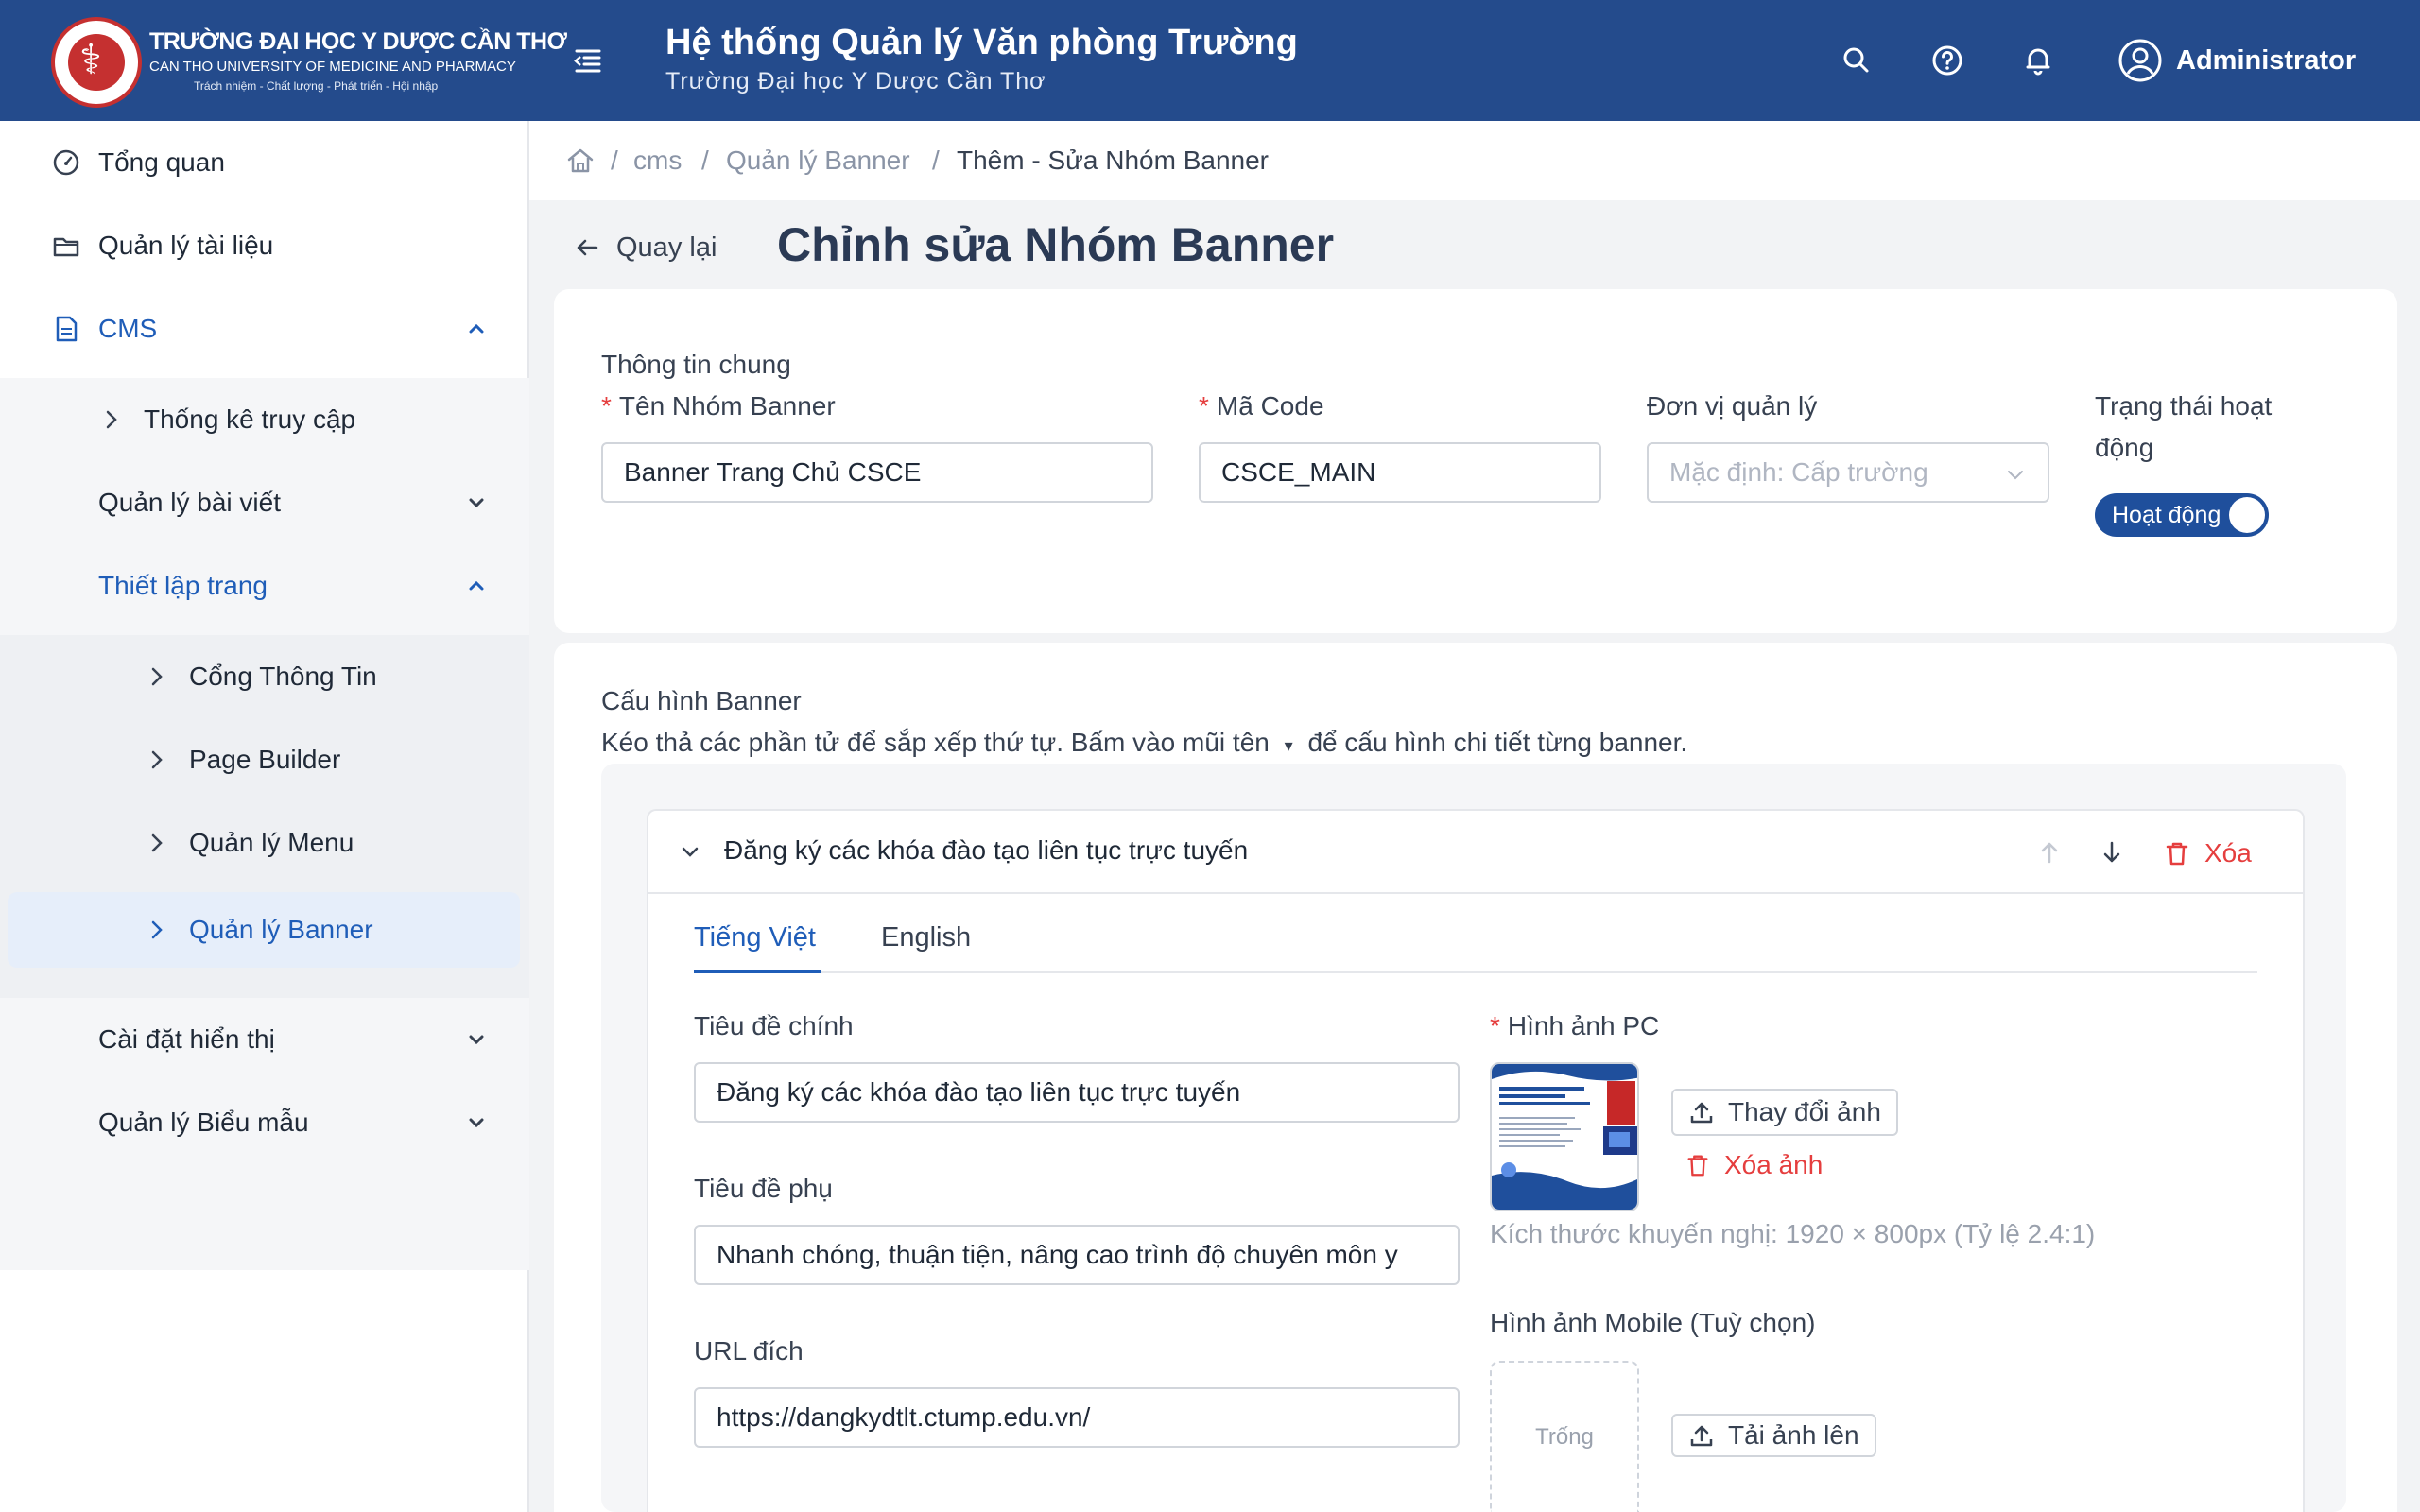 Image resolution: width=2420 pixels, height=1512 pixels. Describe the element at coordinates (66, 162) in the screenshot. I see `dashboard-icon` at that location.